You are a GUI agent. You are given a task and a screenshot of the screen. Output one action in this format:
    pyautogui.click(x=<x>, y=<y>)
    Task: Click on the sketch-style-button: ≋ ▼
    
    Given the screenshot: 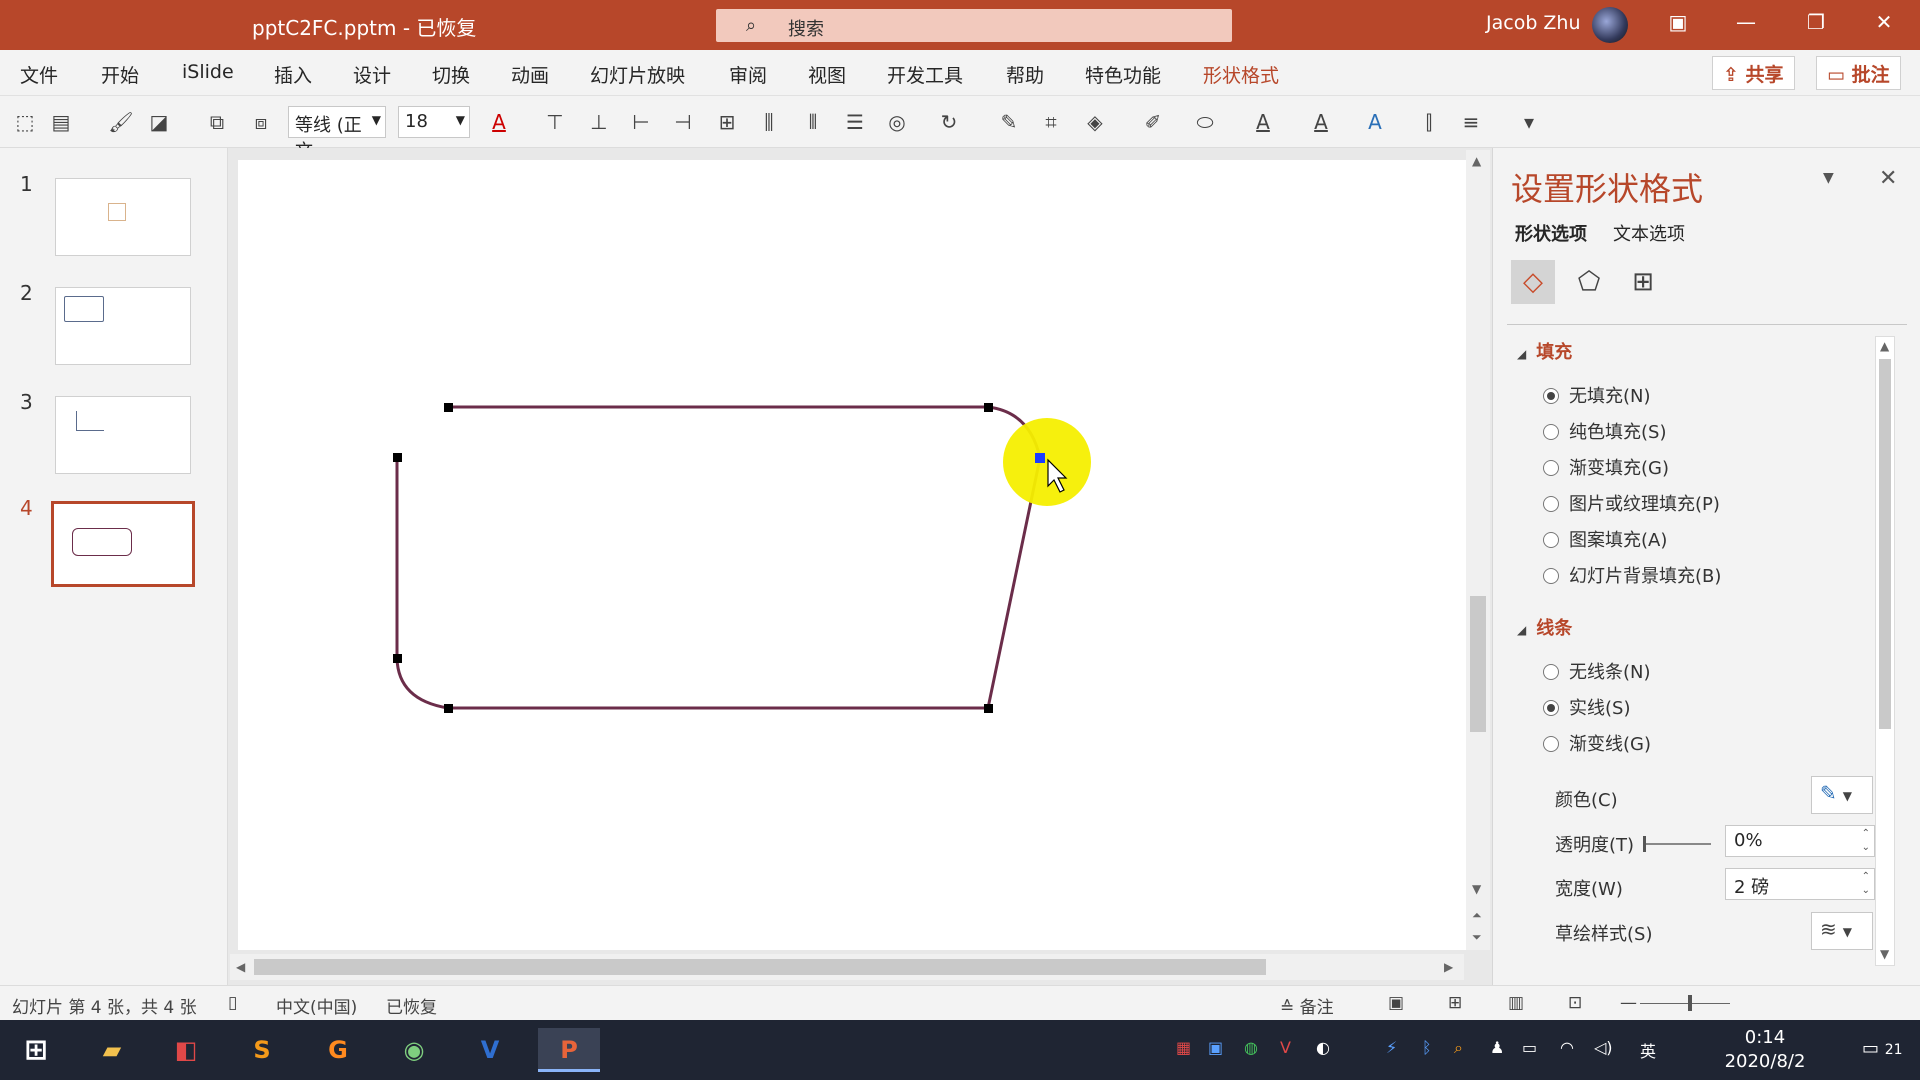 What is the action you would take?
    pyautogui.click(x=1842, y=931)
    